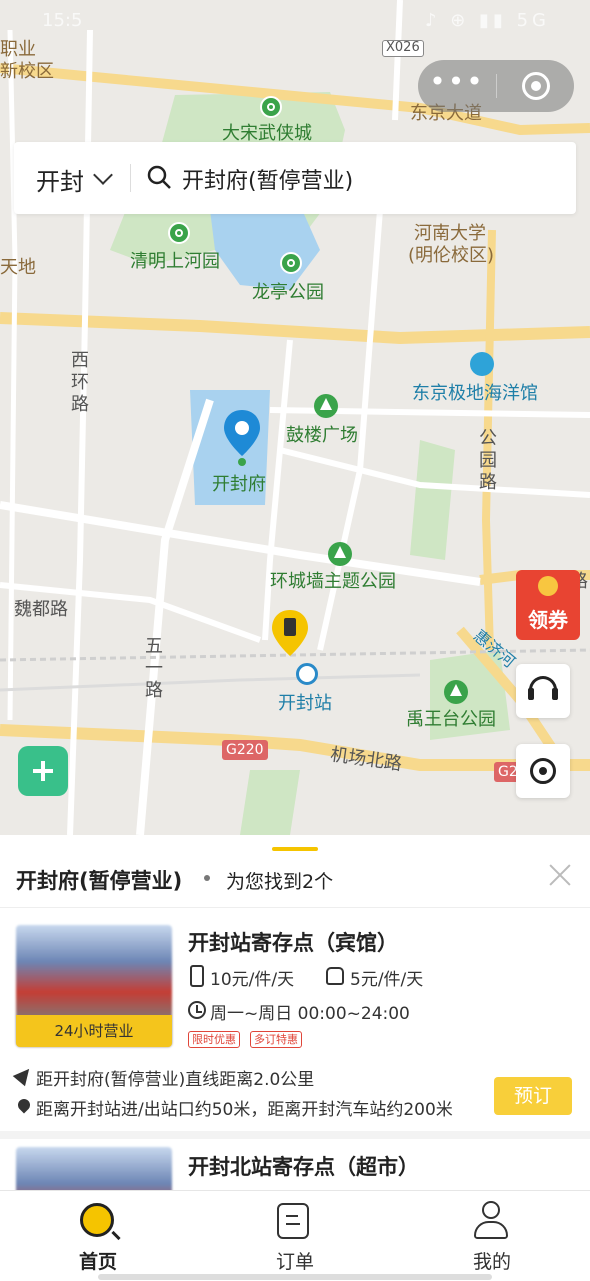 The height and width of the screenshot is (1281, 590). I want to click on headset-ear-left, so click(531, 694).